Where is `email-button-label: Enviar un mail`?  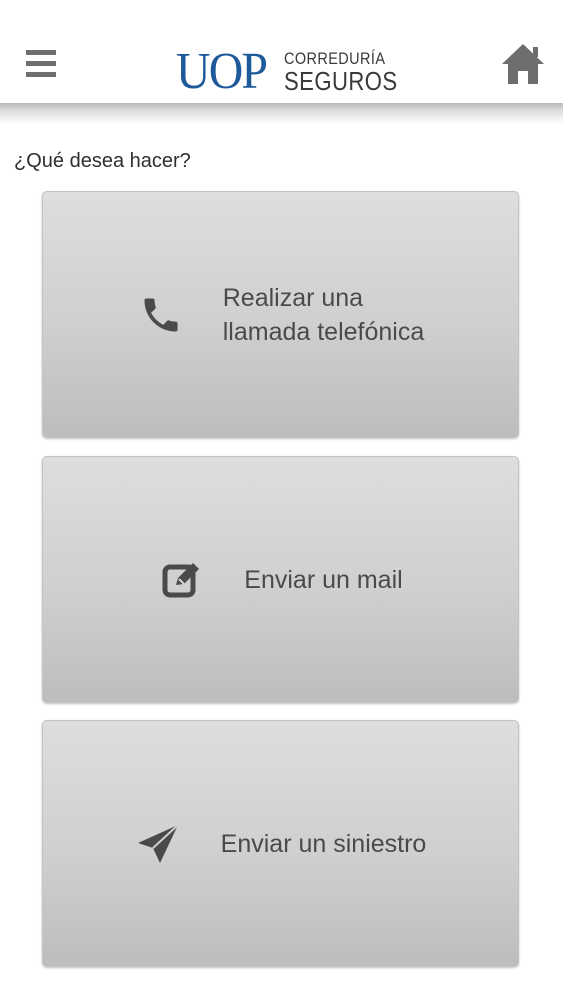
email-button-label: Enviar un mail is located at coordinates (323, 579).